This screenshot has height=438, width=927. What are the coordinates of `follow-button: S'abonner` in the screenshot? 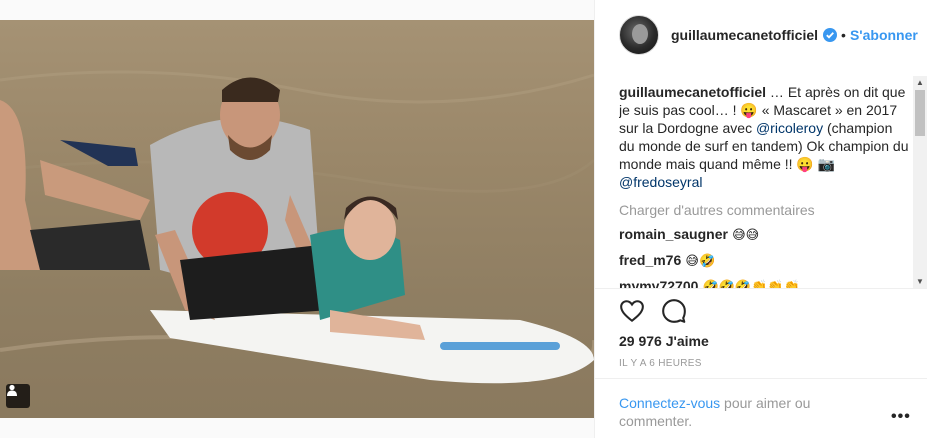 It's located at (884, 35).